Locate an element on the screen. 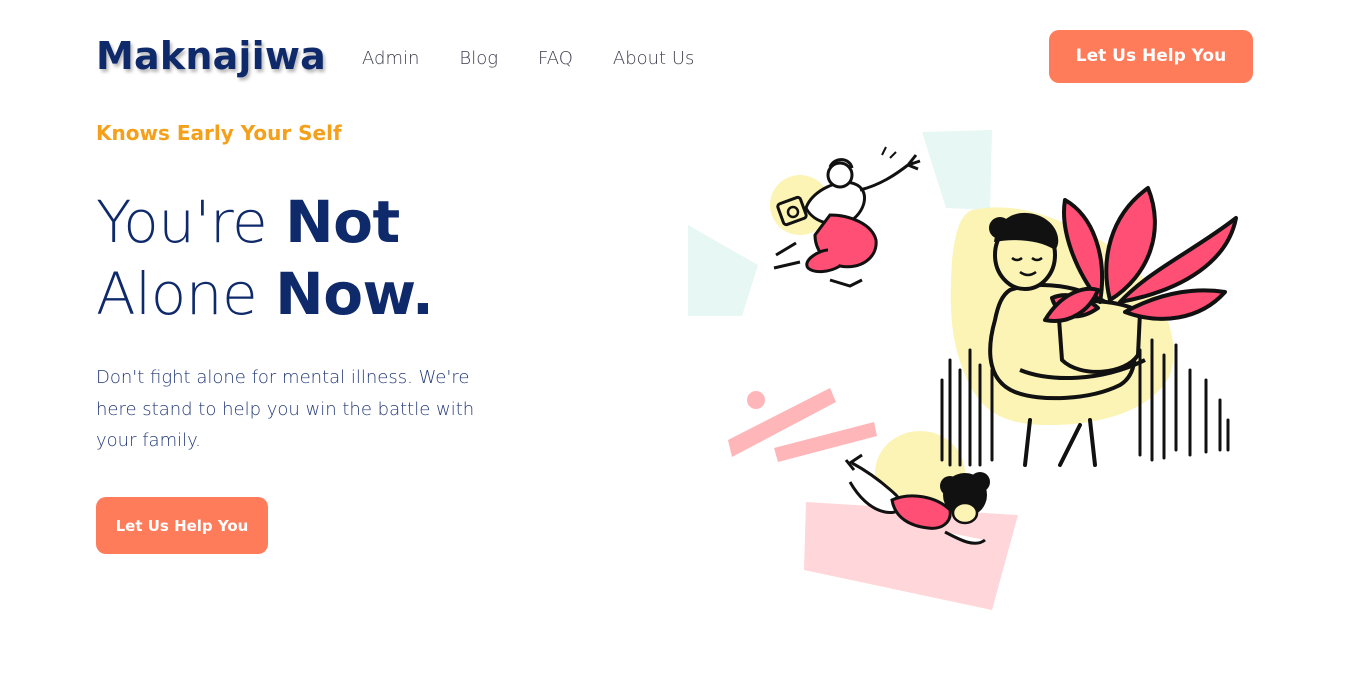  headline-line2-bold: Now. is located at coordinates (354, 294).